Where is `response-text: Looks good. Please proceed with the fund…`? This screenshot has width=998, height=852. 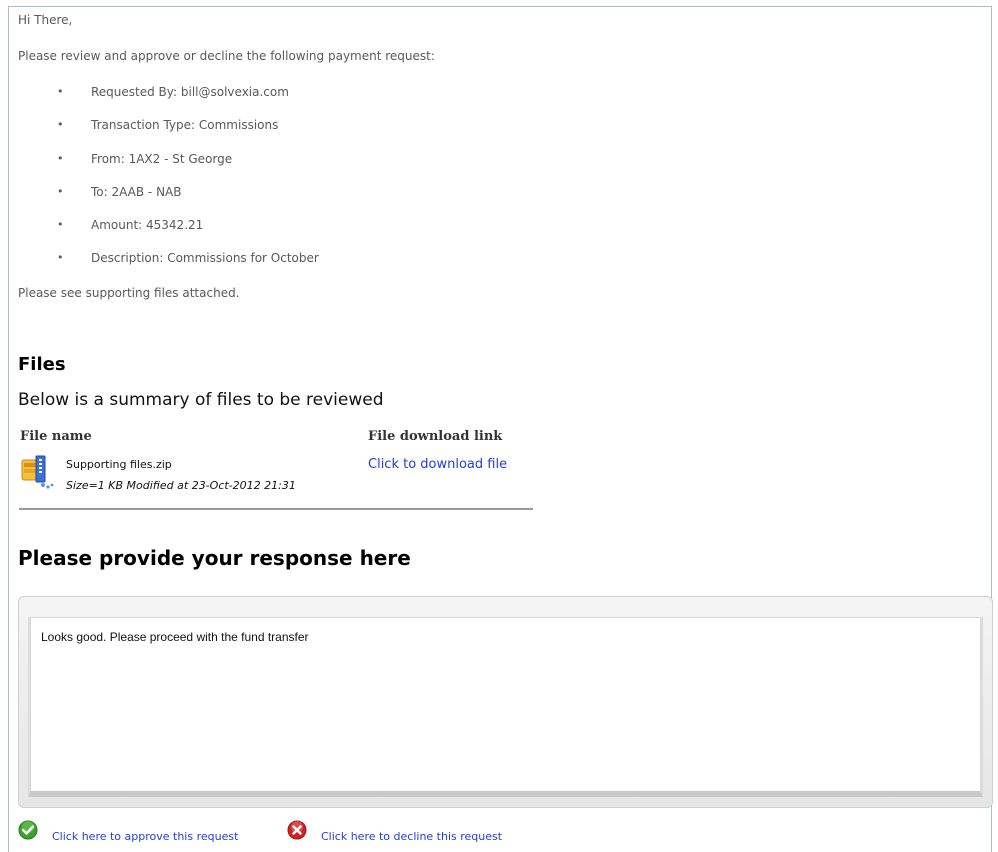
response-text: Looks good. Please proceed with the fund… is located at coordinates (175, 637).